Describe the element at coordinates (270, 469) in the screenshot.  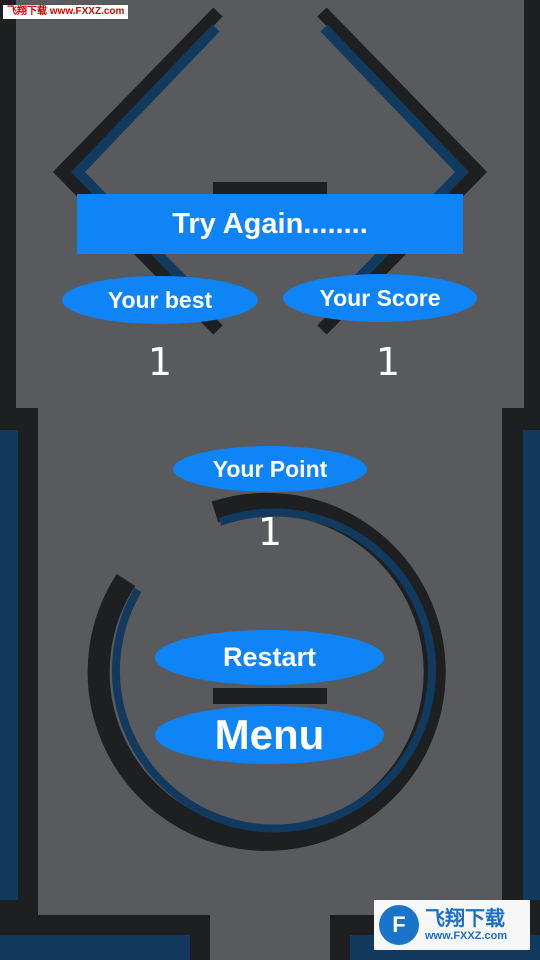
I see `your-point-label: Your Point` at that location.